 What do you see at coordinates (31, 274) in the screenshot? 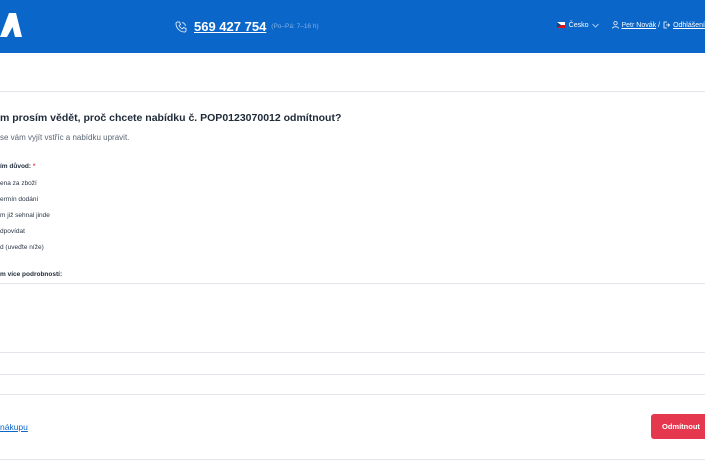
I see `details-label: m více podrobností:` at bounding box center [31, 274].